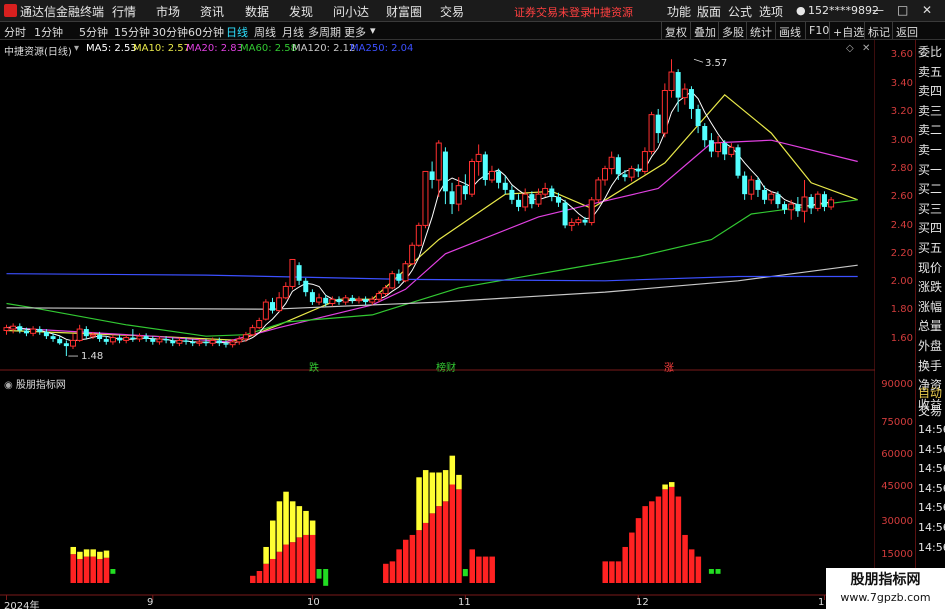 The width and height of the screenshot is (945, 609). Describe the element at coordinates (373, 30) in the screenshot. I see `more-chevron-icon: ▾` at that location.